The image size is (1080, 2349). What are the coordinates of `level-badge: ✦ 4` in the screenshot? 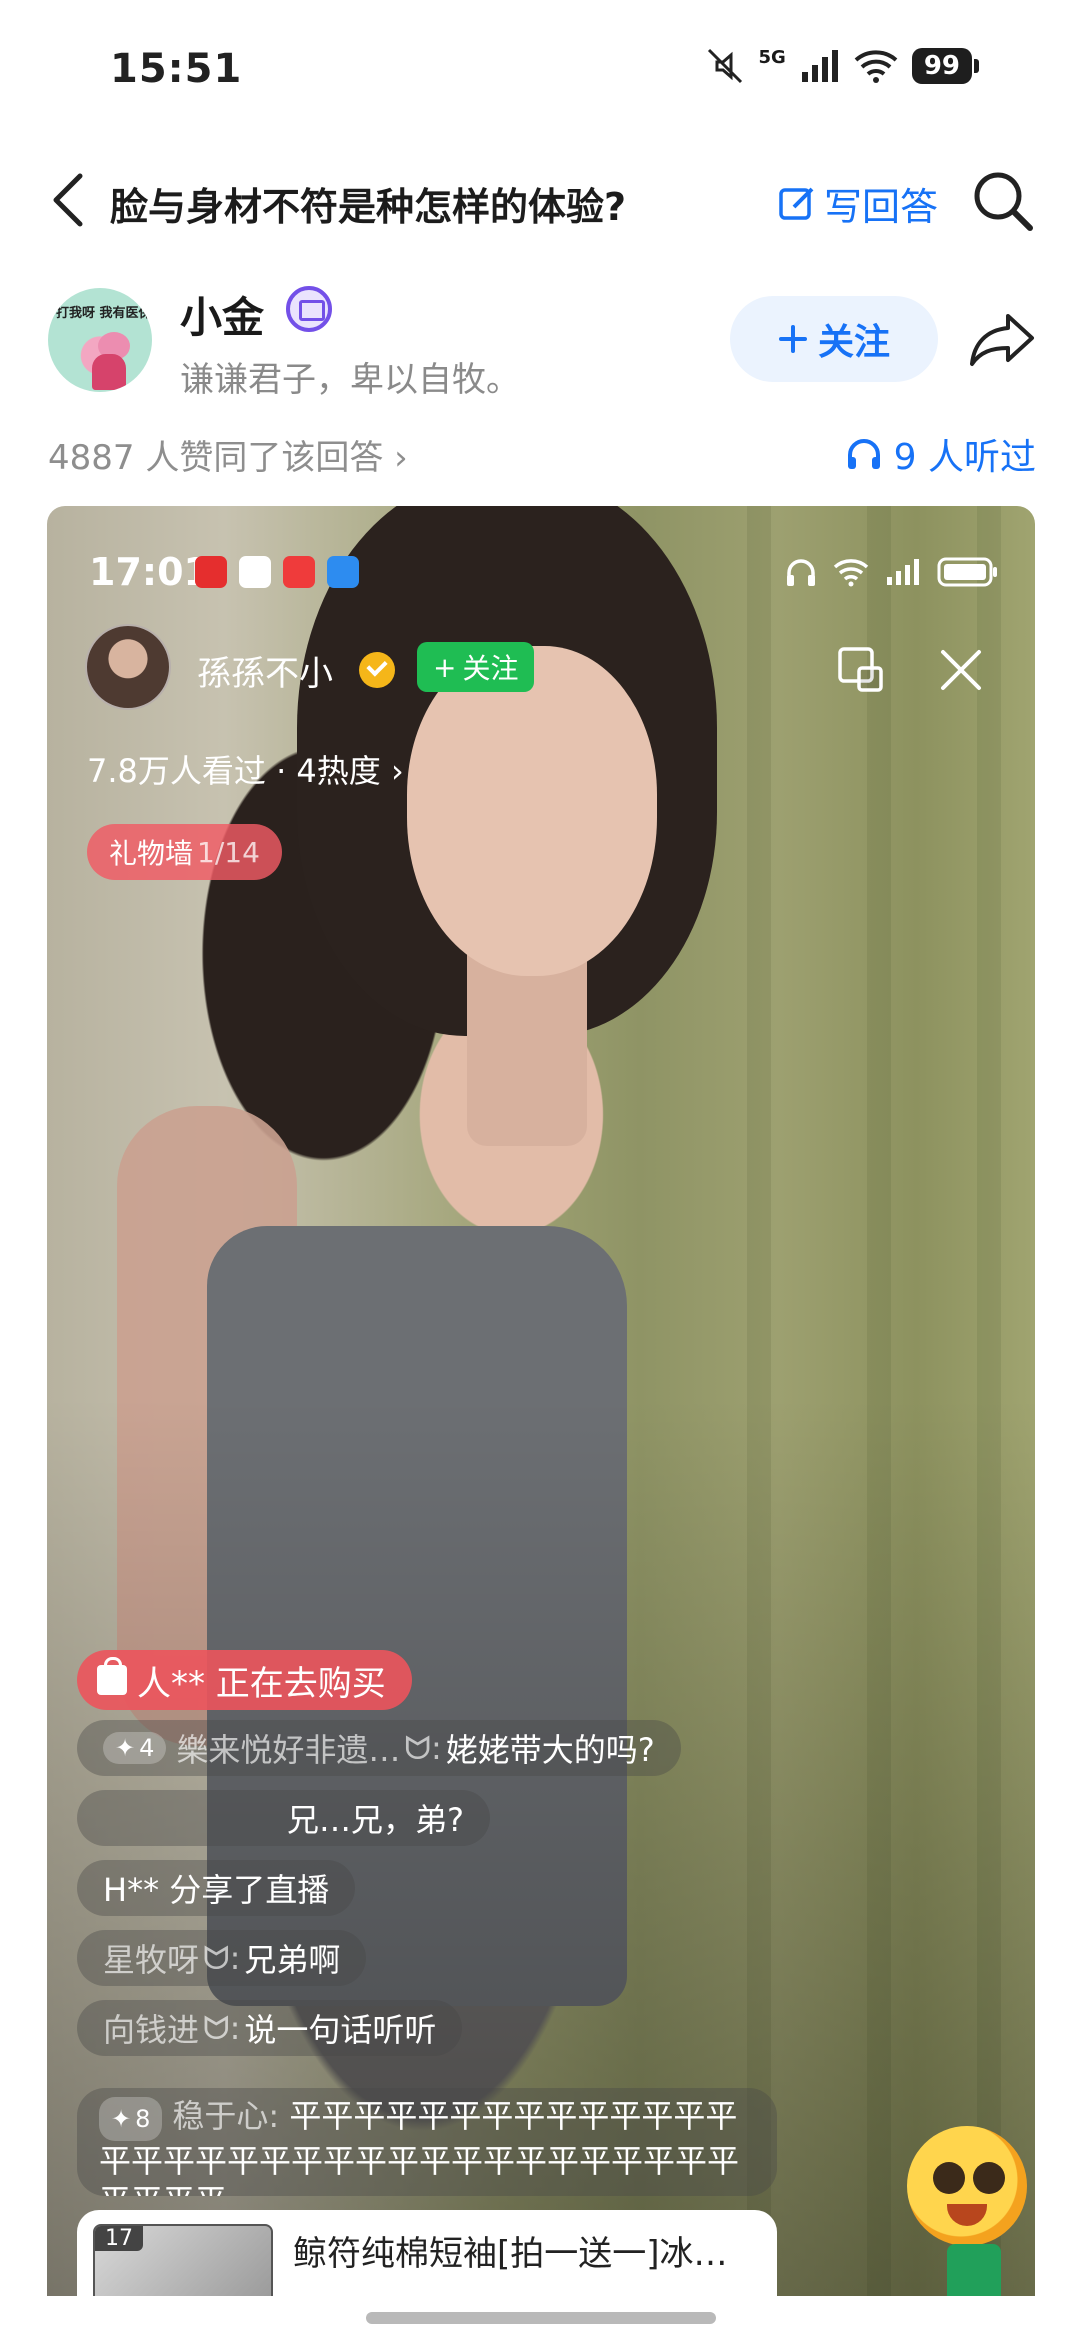 It's located at (135, 1748).